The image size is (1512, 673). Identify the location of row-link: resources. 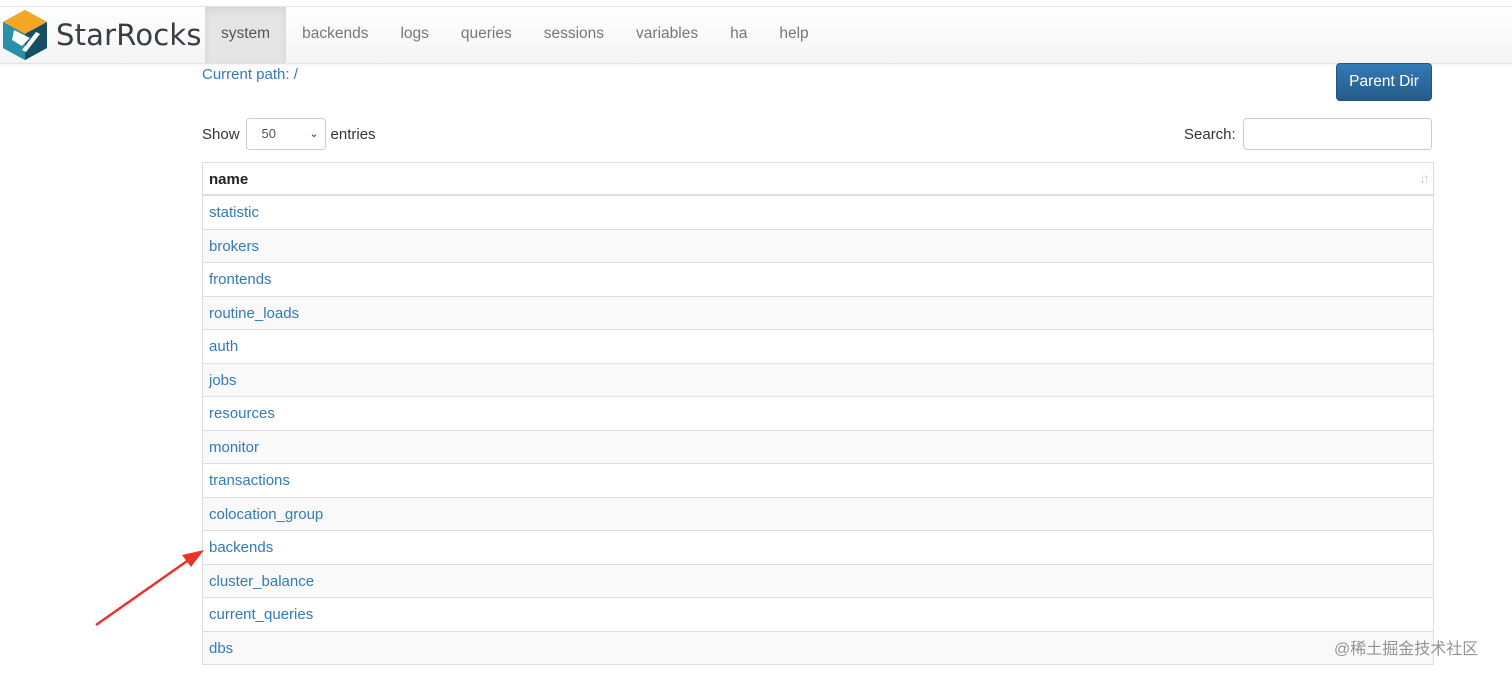
(242, 413).